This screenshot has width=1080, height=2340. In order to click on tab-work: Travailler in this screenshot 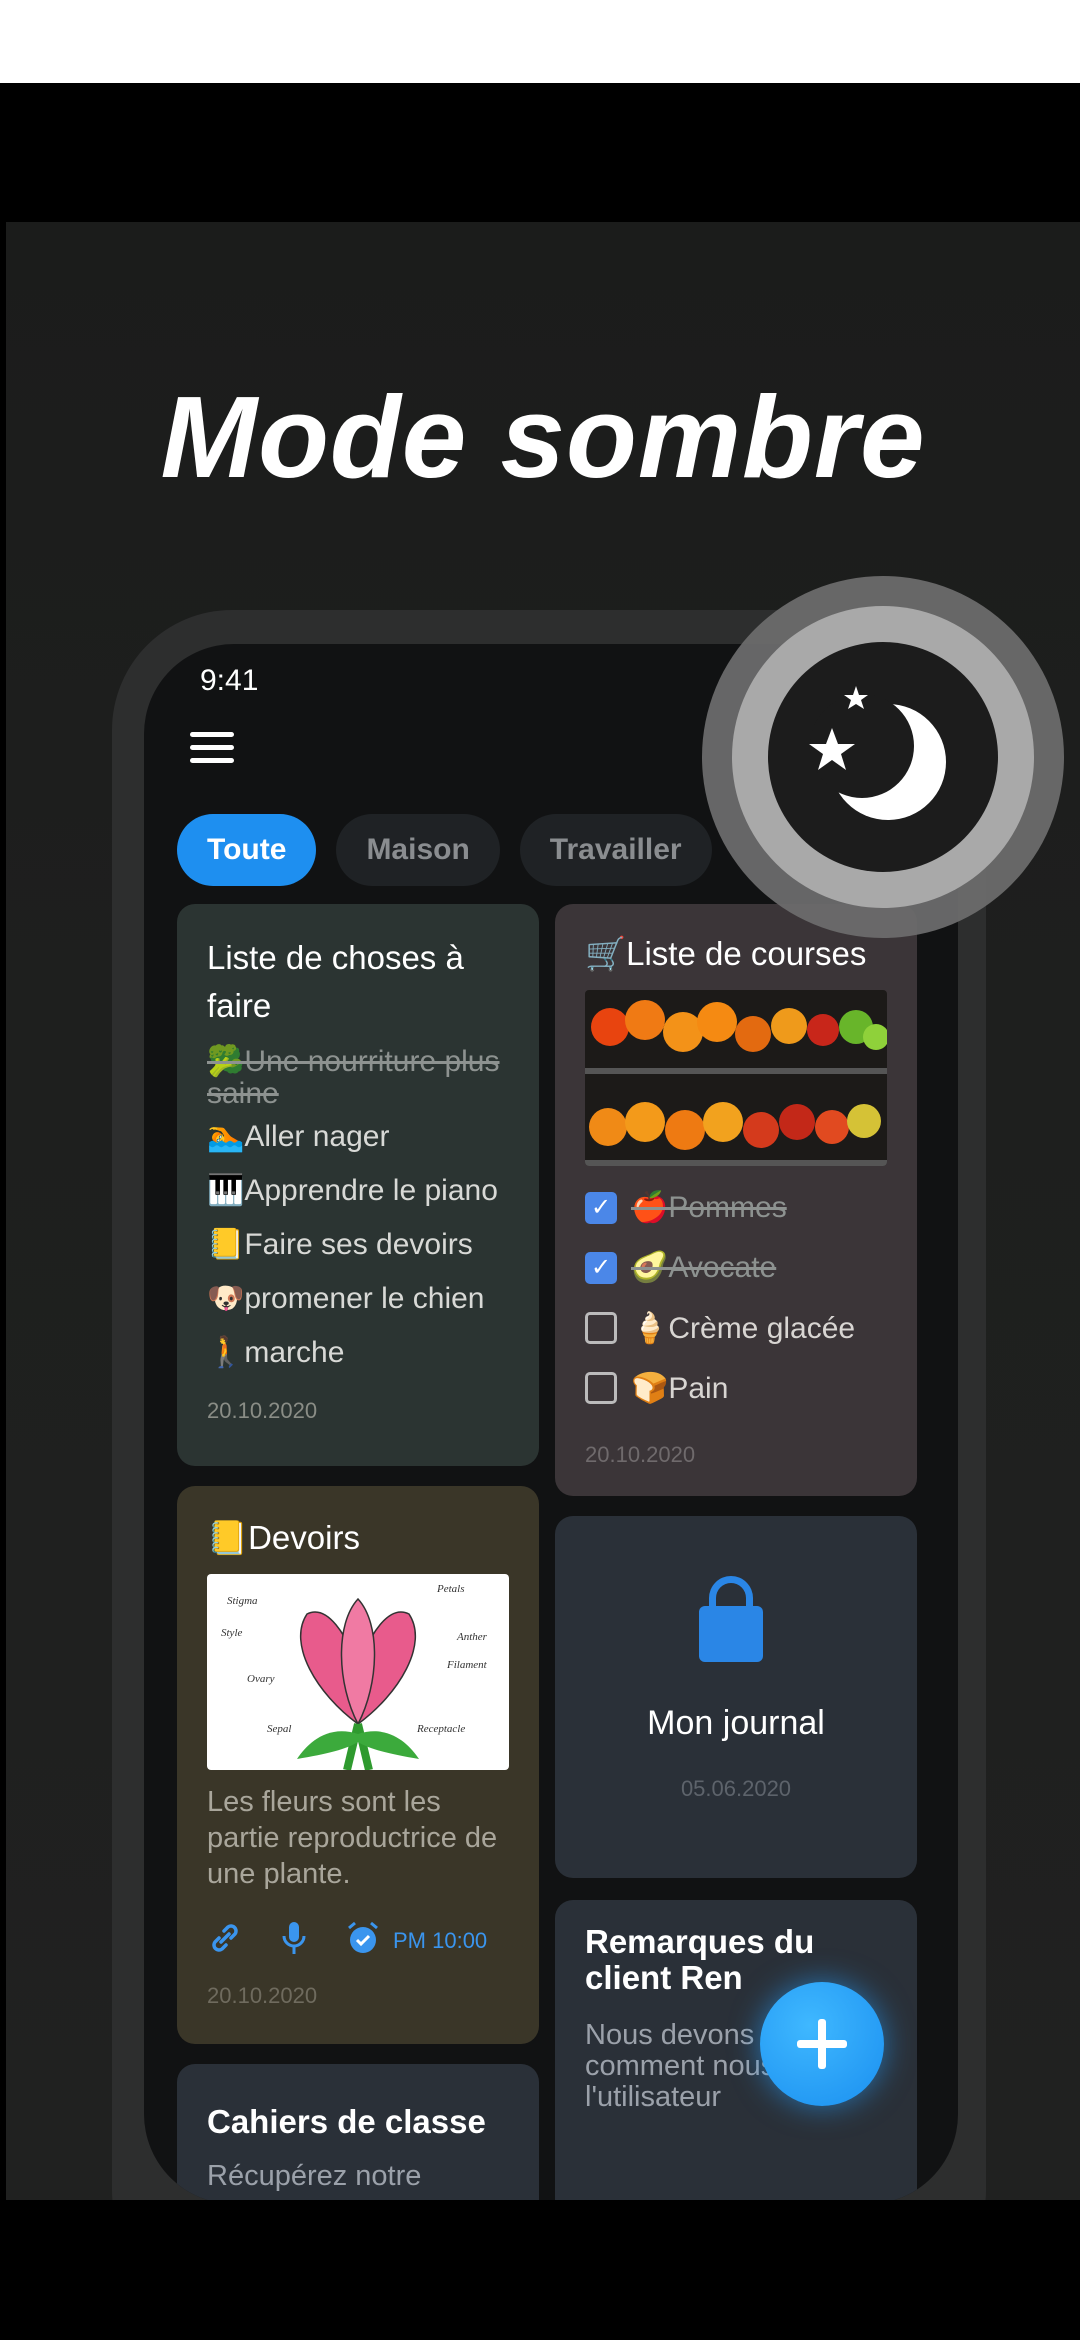, I will do `click(615, 850)`.